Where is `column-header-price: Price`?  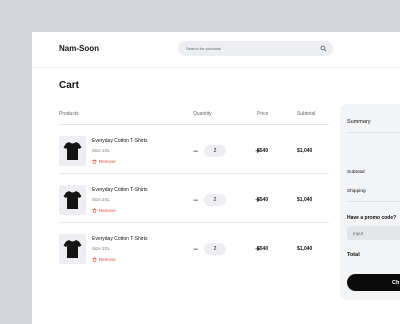
column-header-price: Price is located at coordinates (263, 114).